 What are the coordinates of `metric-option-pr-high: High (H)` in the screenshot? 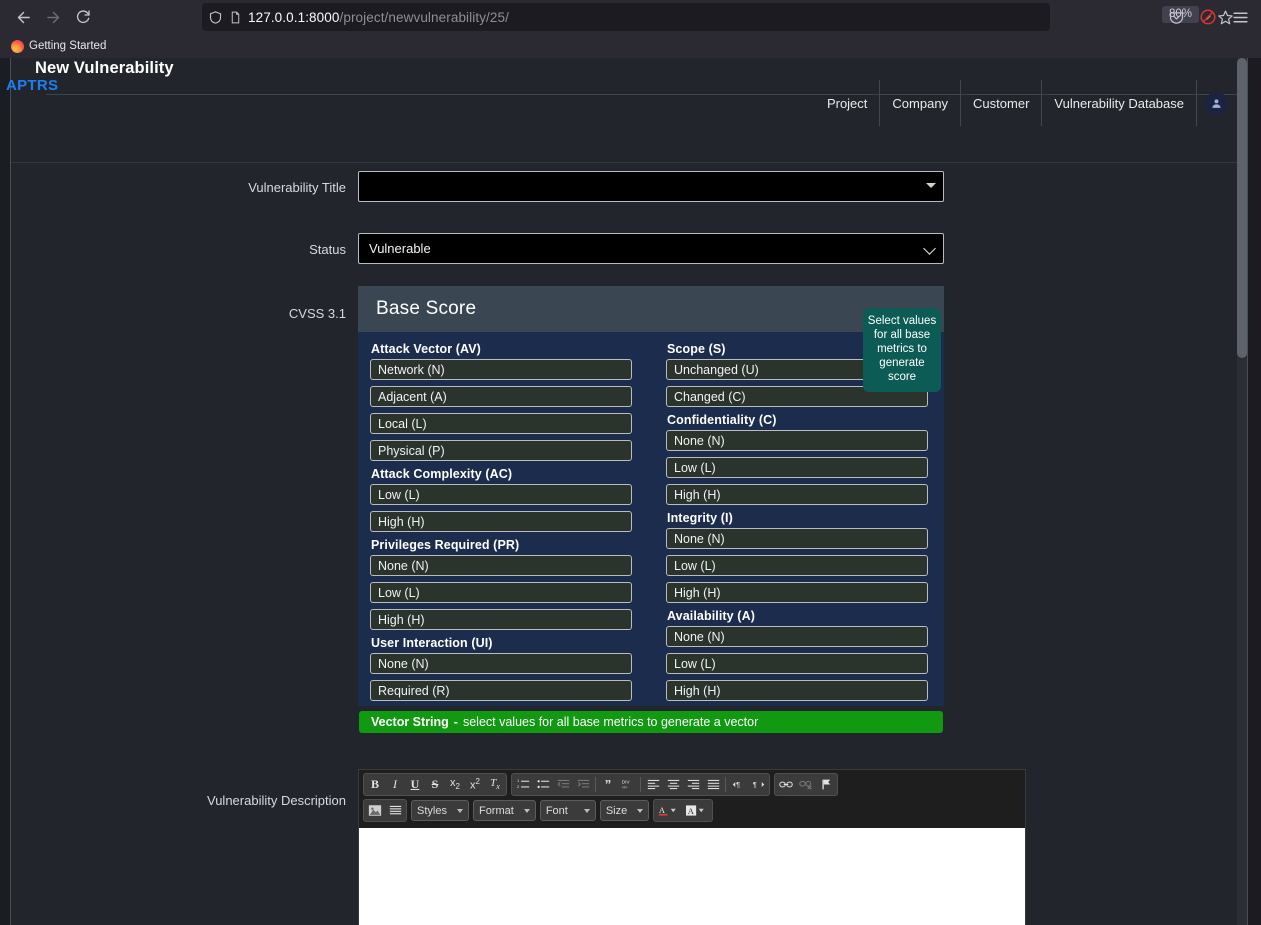 It's located at (501, 619).